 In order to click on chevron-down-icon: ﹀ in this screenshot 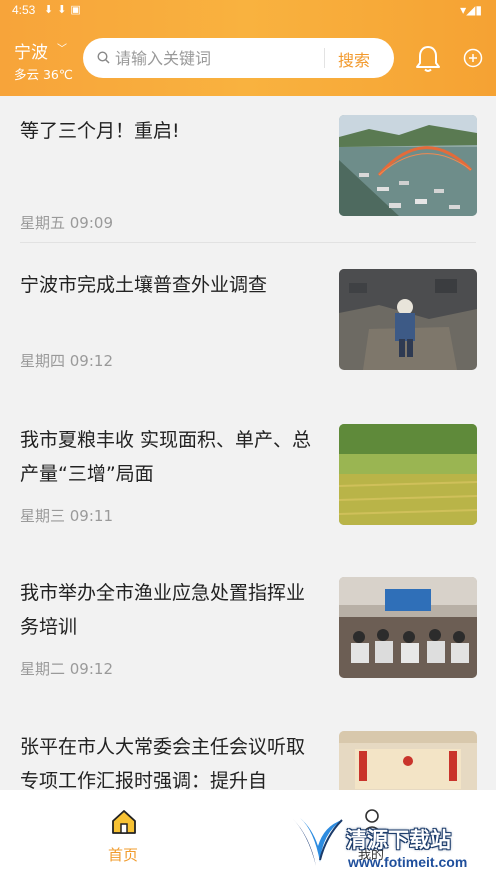, I will do `click(62, 47)`.